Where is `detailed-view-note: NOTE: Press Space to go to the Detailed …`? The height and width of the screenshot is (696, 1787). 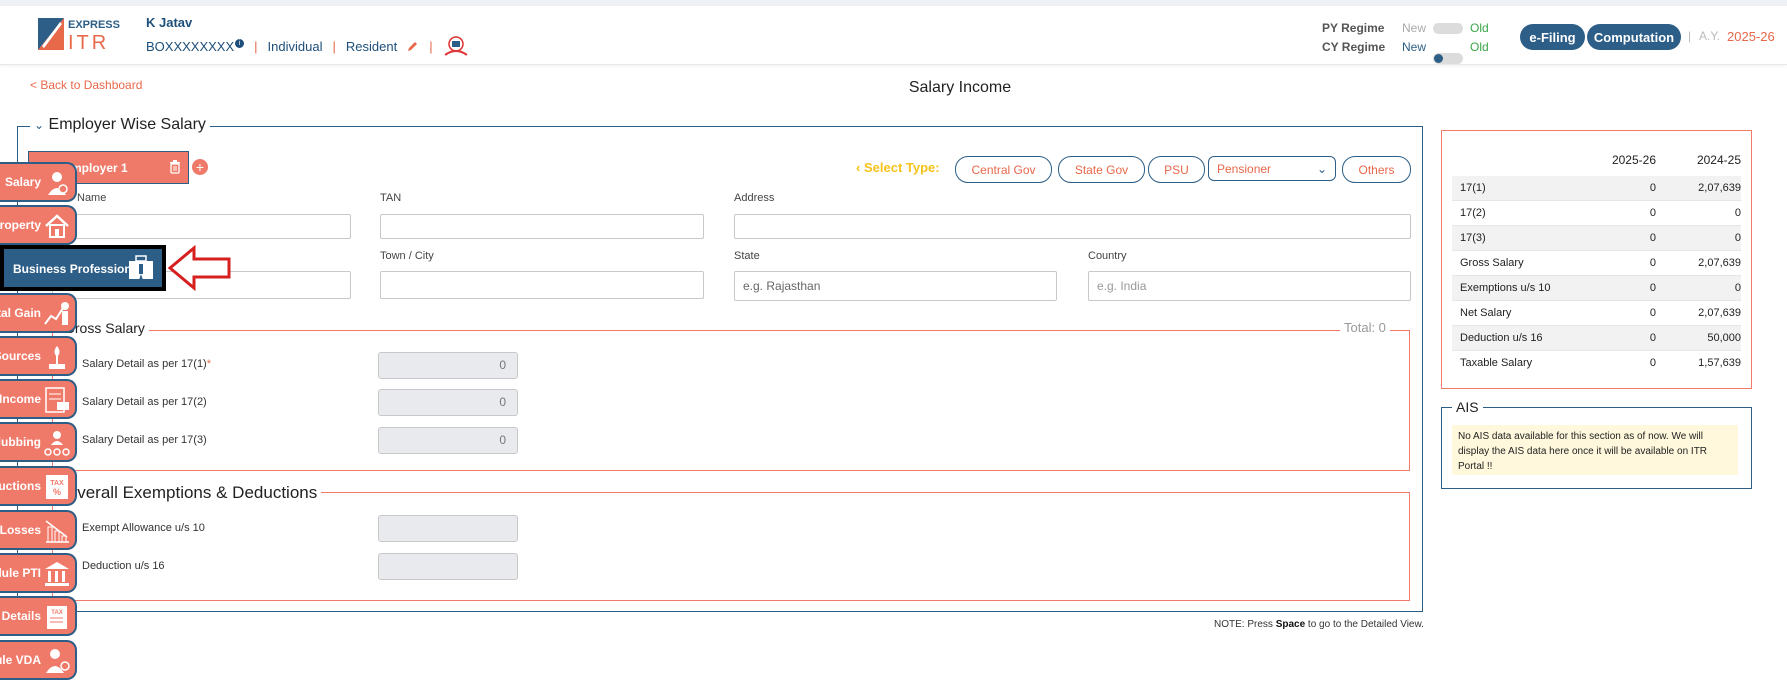 detailed-view-note: NOTE: Press Space to go to the Detailed … is located at coordinates (1319, 624).